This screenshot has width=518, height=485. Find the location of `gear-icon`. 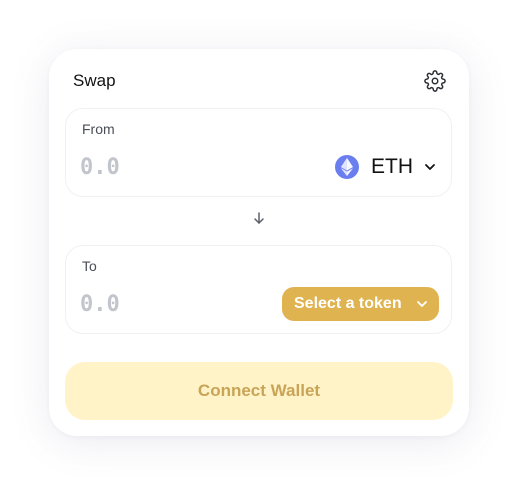

gear-icon is located at coordinates (435, 81).